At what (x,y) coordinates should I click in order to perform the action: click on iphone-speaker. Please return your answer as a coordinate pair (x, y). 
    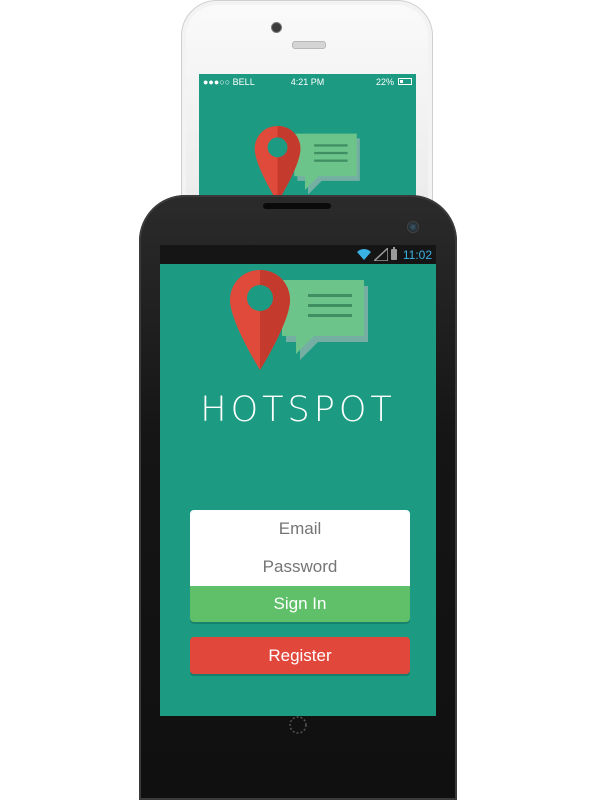
    Looking at the image, I should click on (309, 45).